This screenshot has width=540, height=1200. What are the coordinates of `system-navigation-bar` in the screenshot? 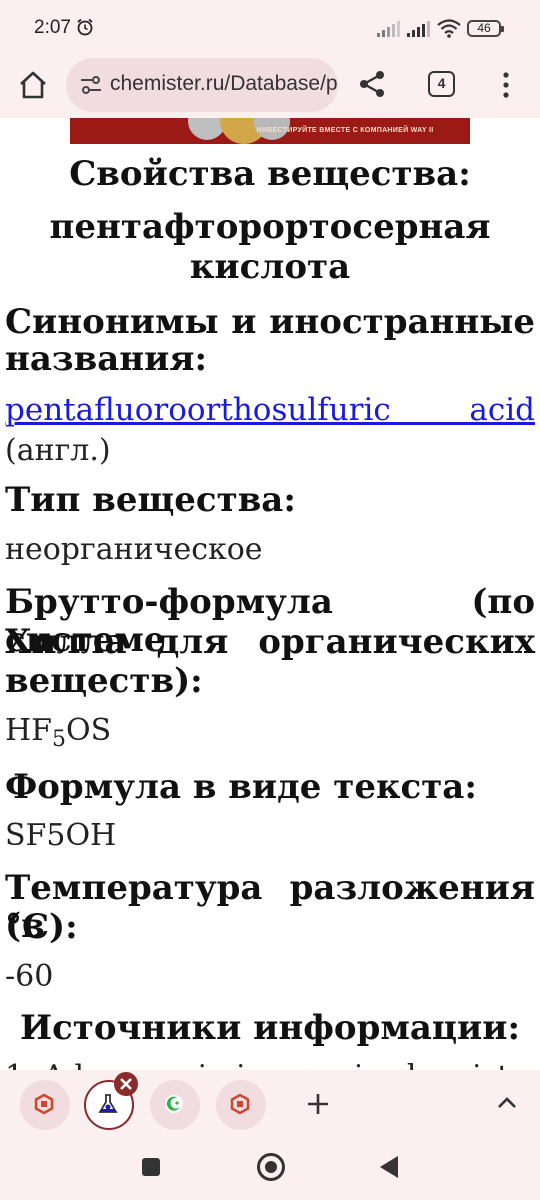 It's located at (270, 1168).